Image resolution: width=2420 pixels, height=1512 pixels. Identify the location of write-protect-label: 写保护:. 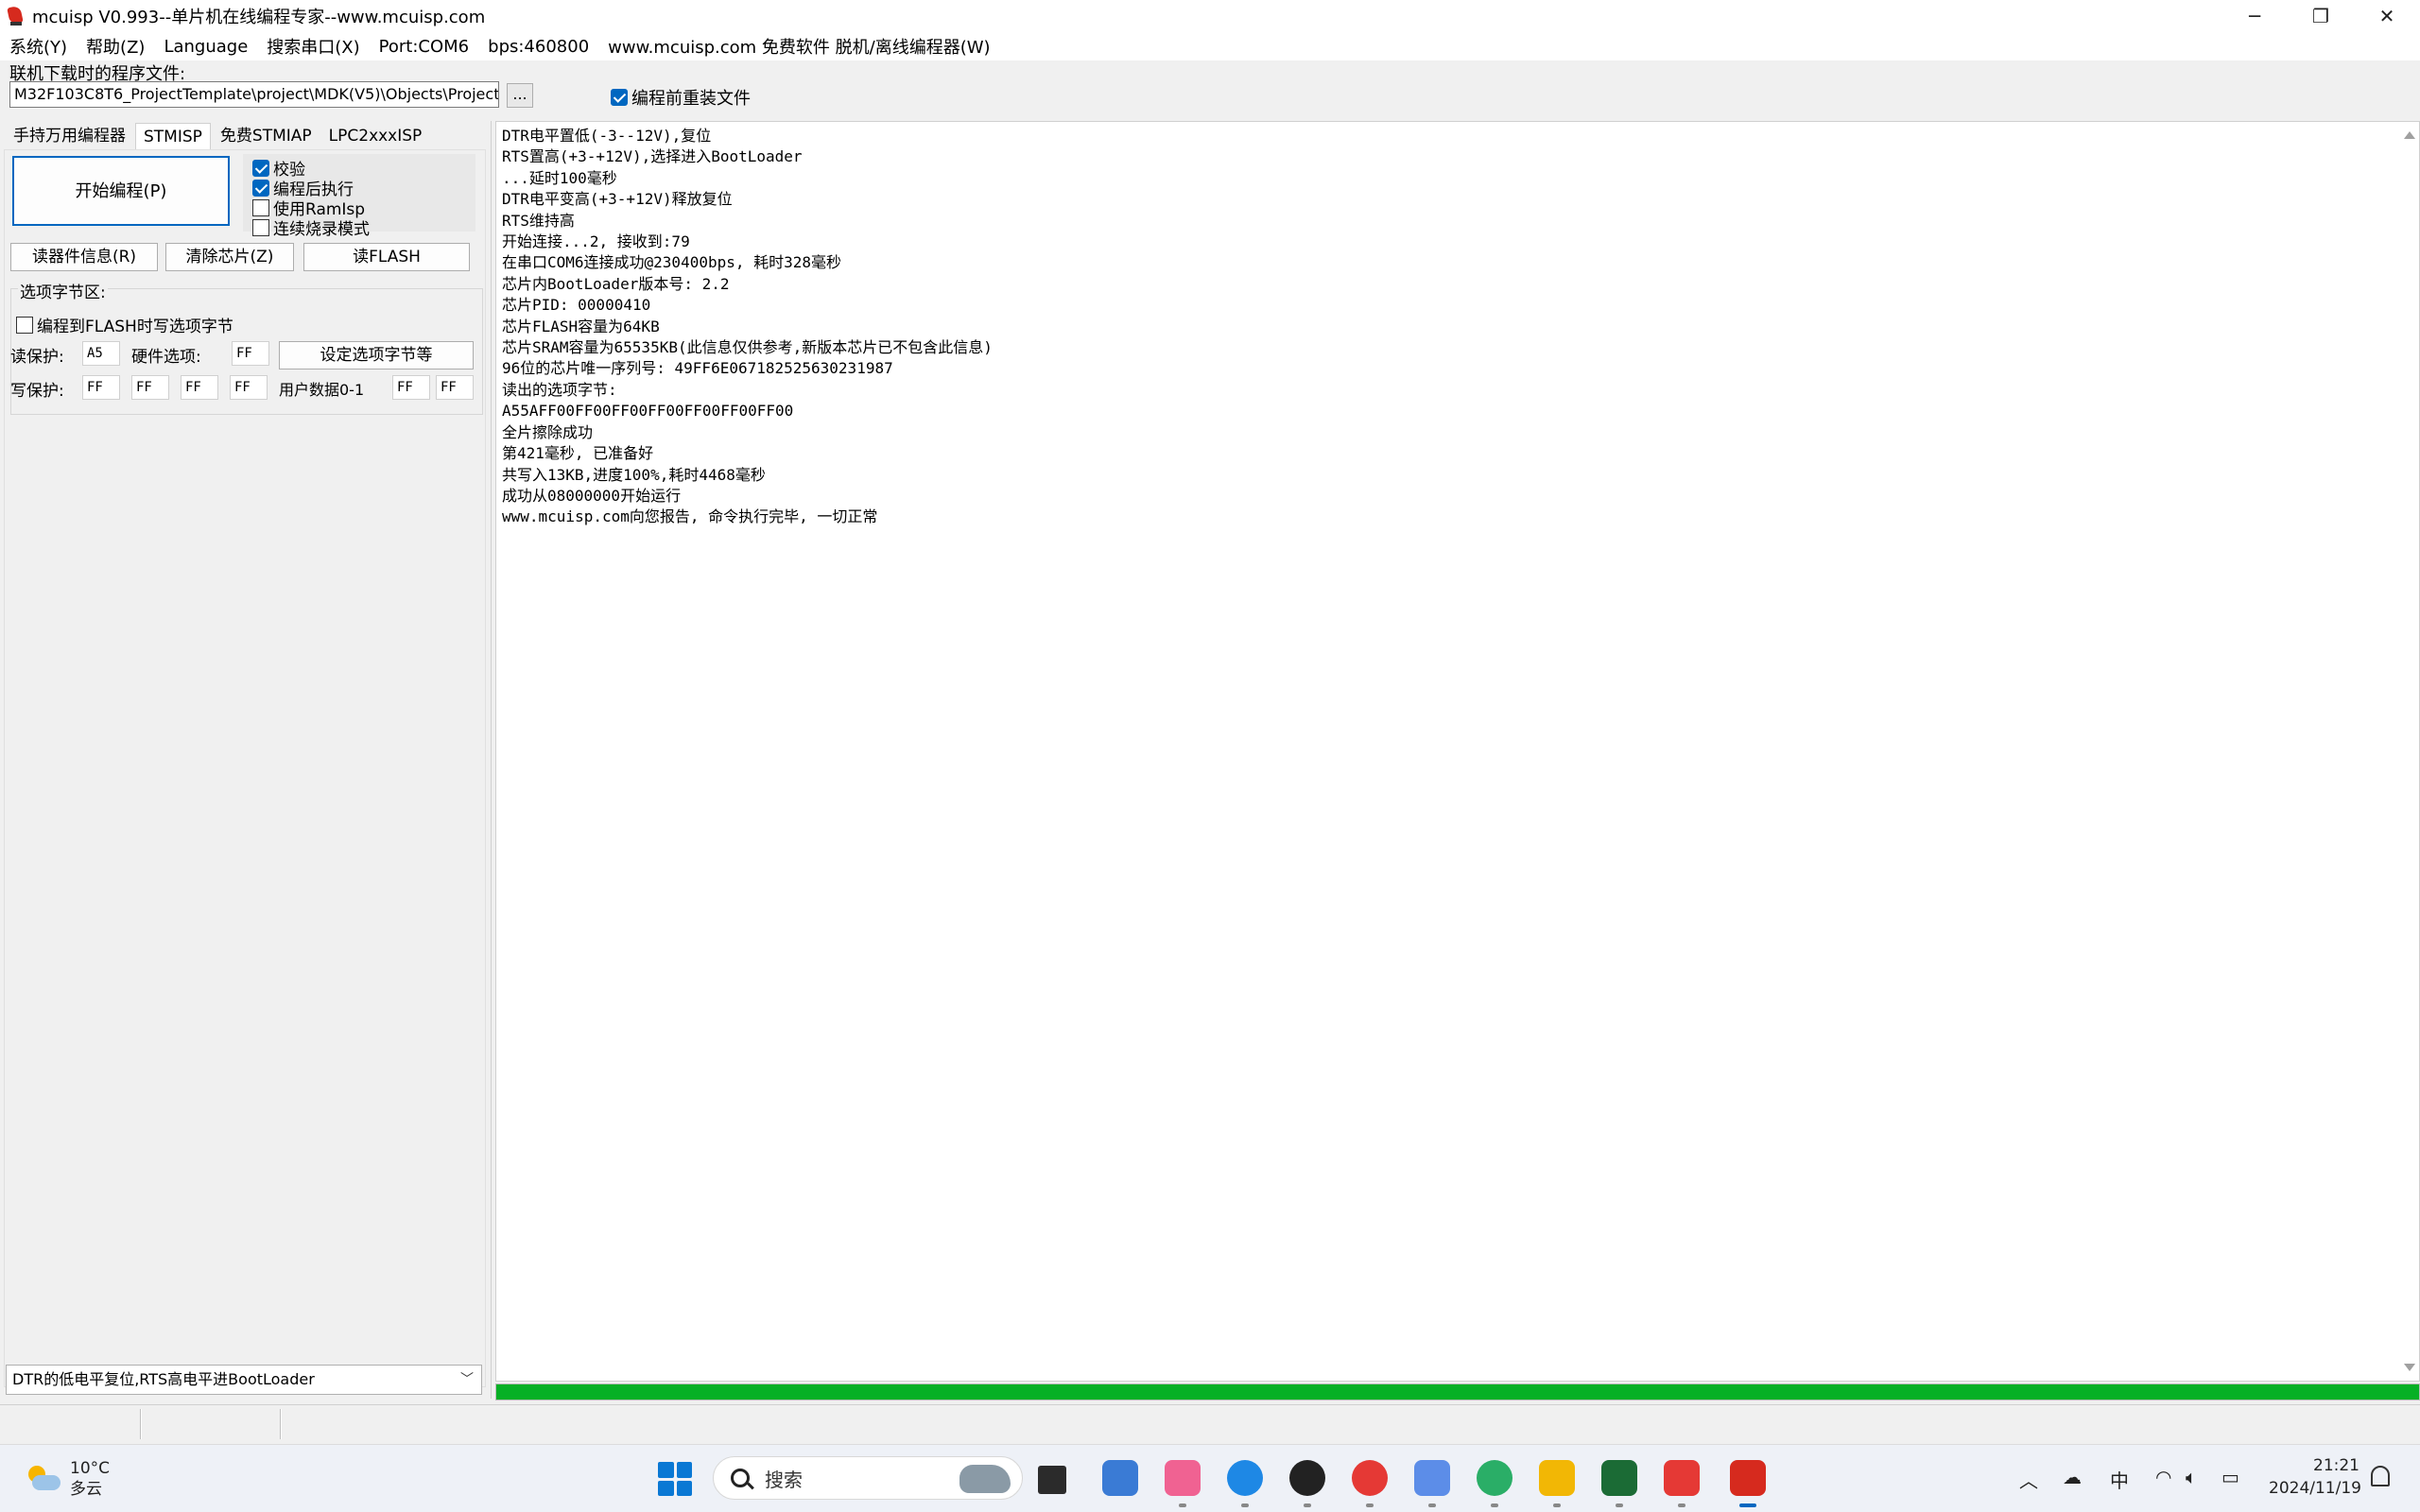
(37, 391).